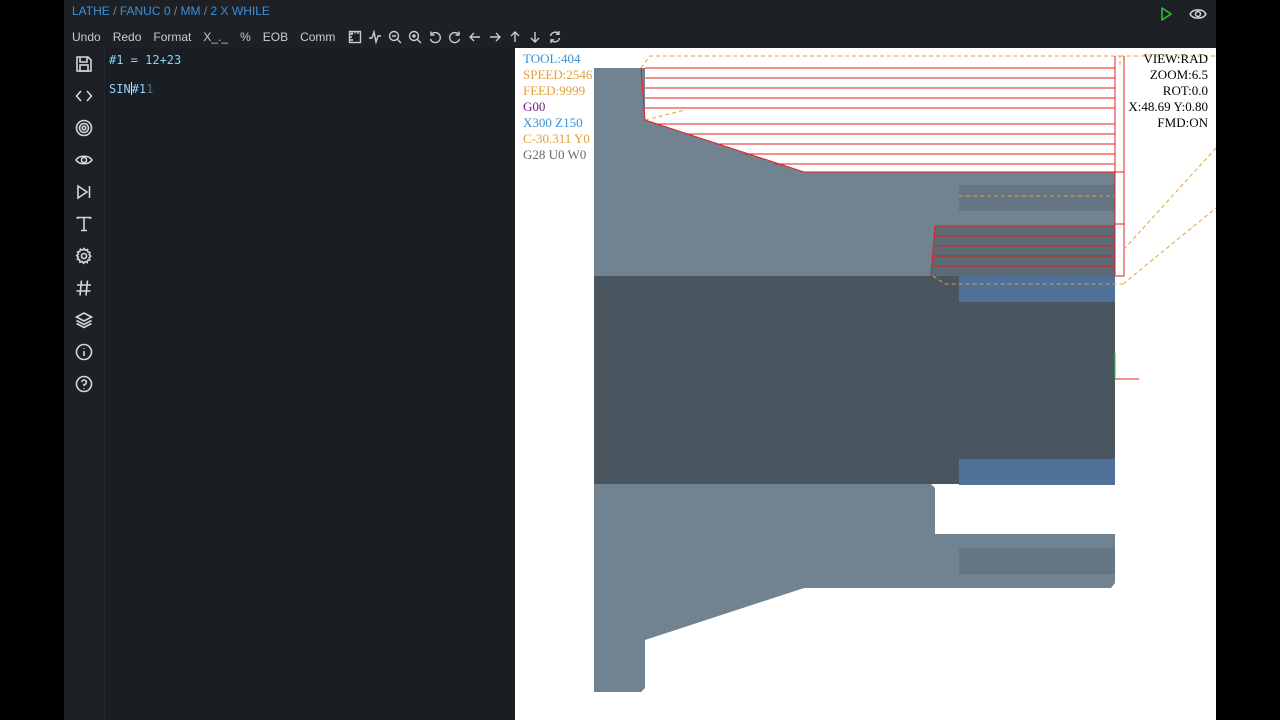  Describe the element at coordinates (215, 37) in the screenshot. I see `insert-x-button: X_._` at that location.